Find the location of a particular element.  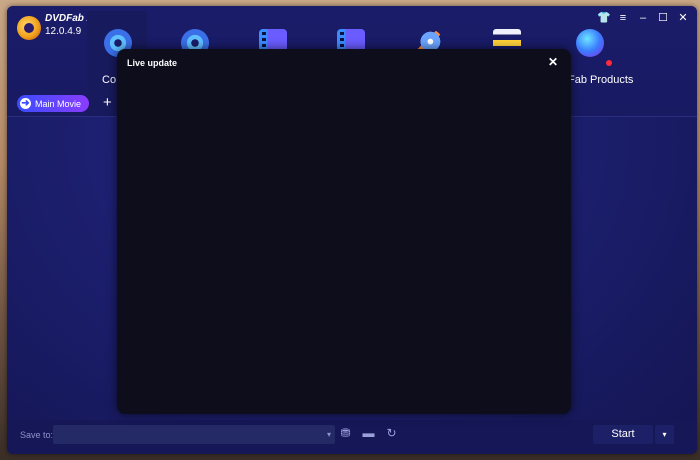

save-to-dropdown-icon: ▾ is located at coordinates (329, 434).